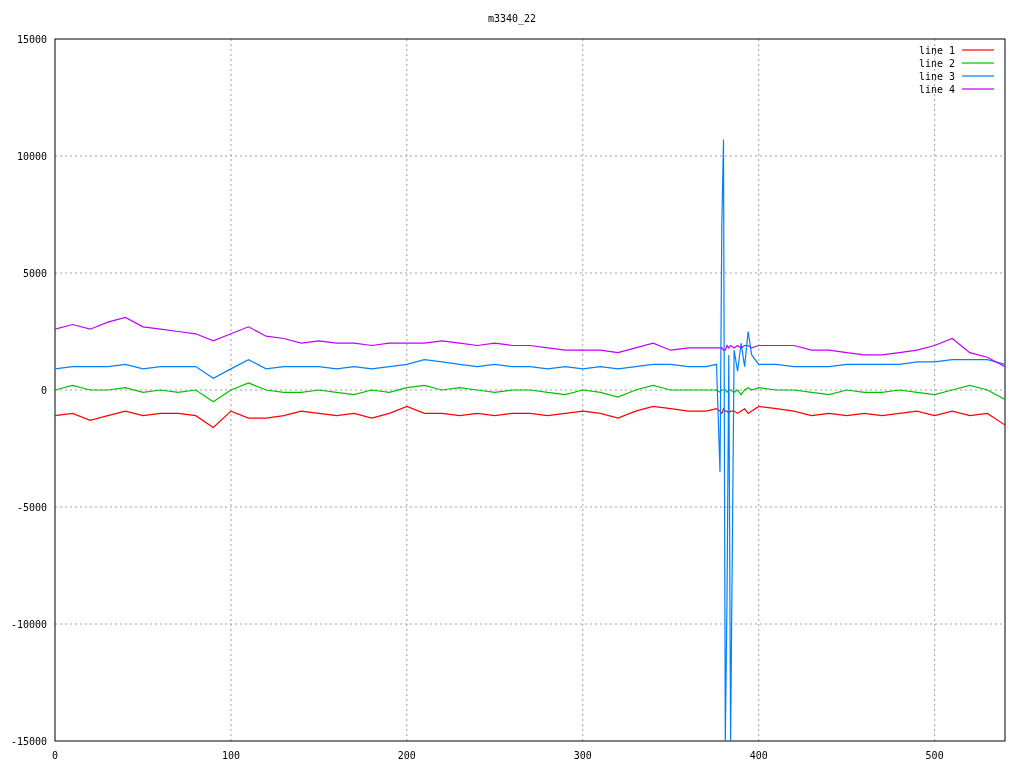 Image resolution: width=1024 pixels, height=768 pixels. I want to click on legend-label: line 1, so click(936, 50).